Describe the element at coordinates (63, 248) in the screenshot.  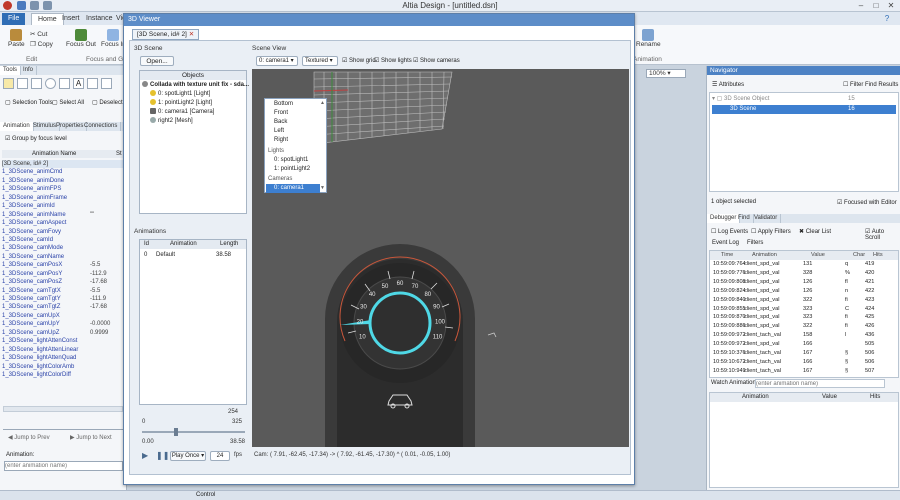
I see `animation-row: 1_3DScene_camMode` at that location.